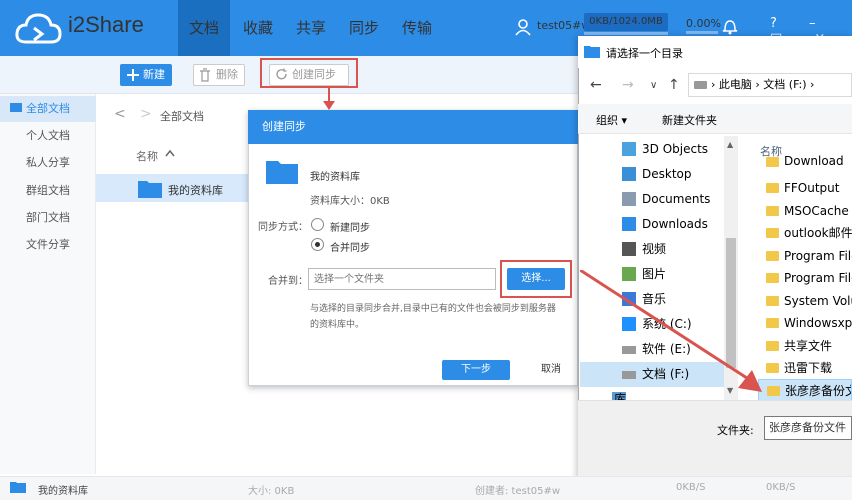 The height and width of the screenshot is (500, 852). What do you see at coordinates (402, 279) in the screenshot?
I see `folder-path-input` at bounding box center [402, 279].